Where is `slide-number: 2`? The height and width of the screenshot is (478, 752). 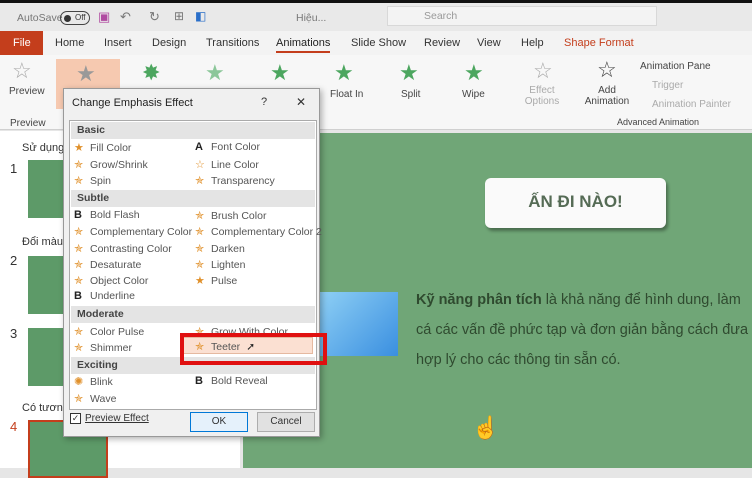 slide-number: 2 is located at coordinates (14, 260).